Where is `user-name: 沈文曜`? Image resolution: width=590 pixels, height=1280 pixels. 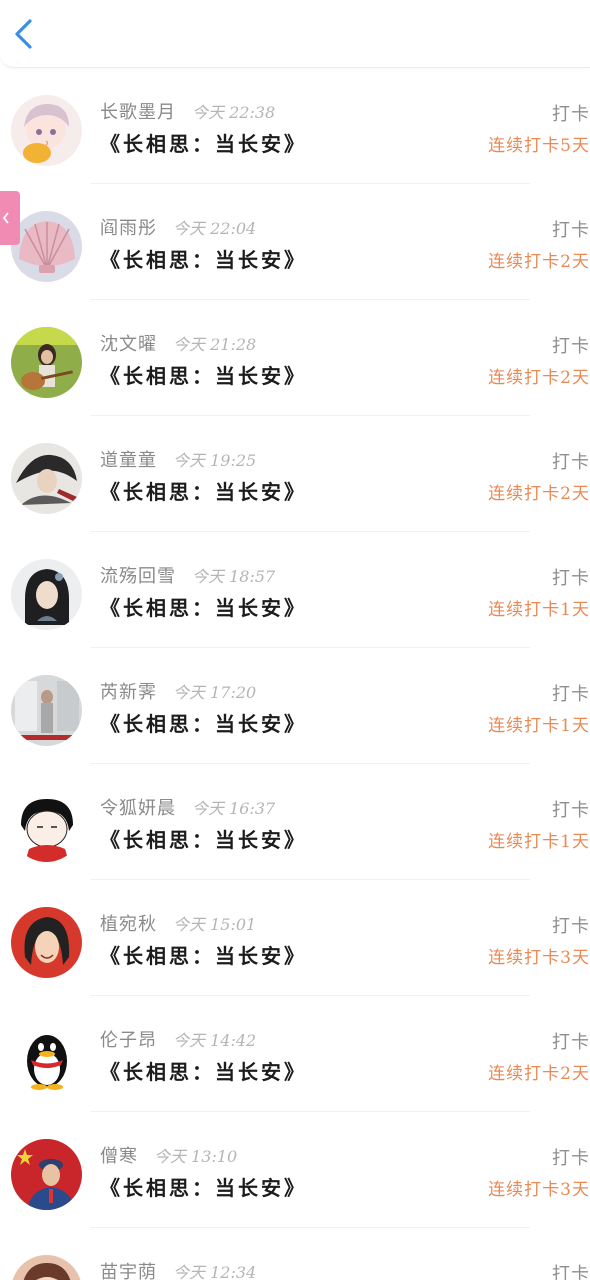
user-name: 沈文曜 is located at coordinates (128, 344).